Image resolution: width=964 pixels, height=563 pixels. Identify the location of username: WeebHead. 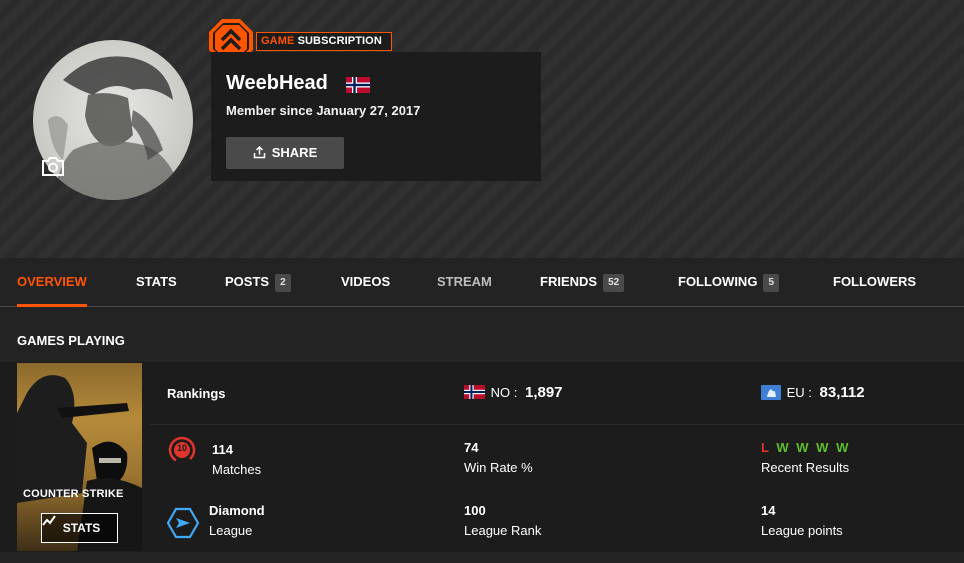
(298, 83).